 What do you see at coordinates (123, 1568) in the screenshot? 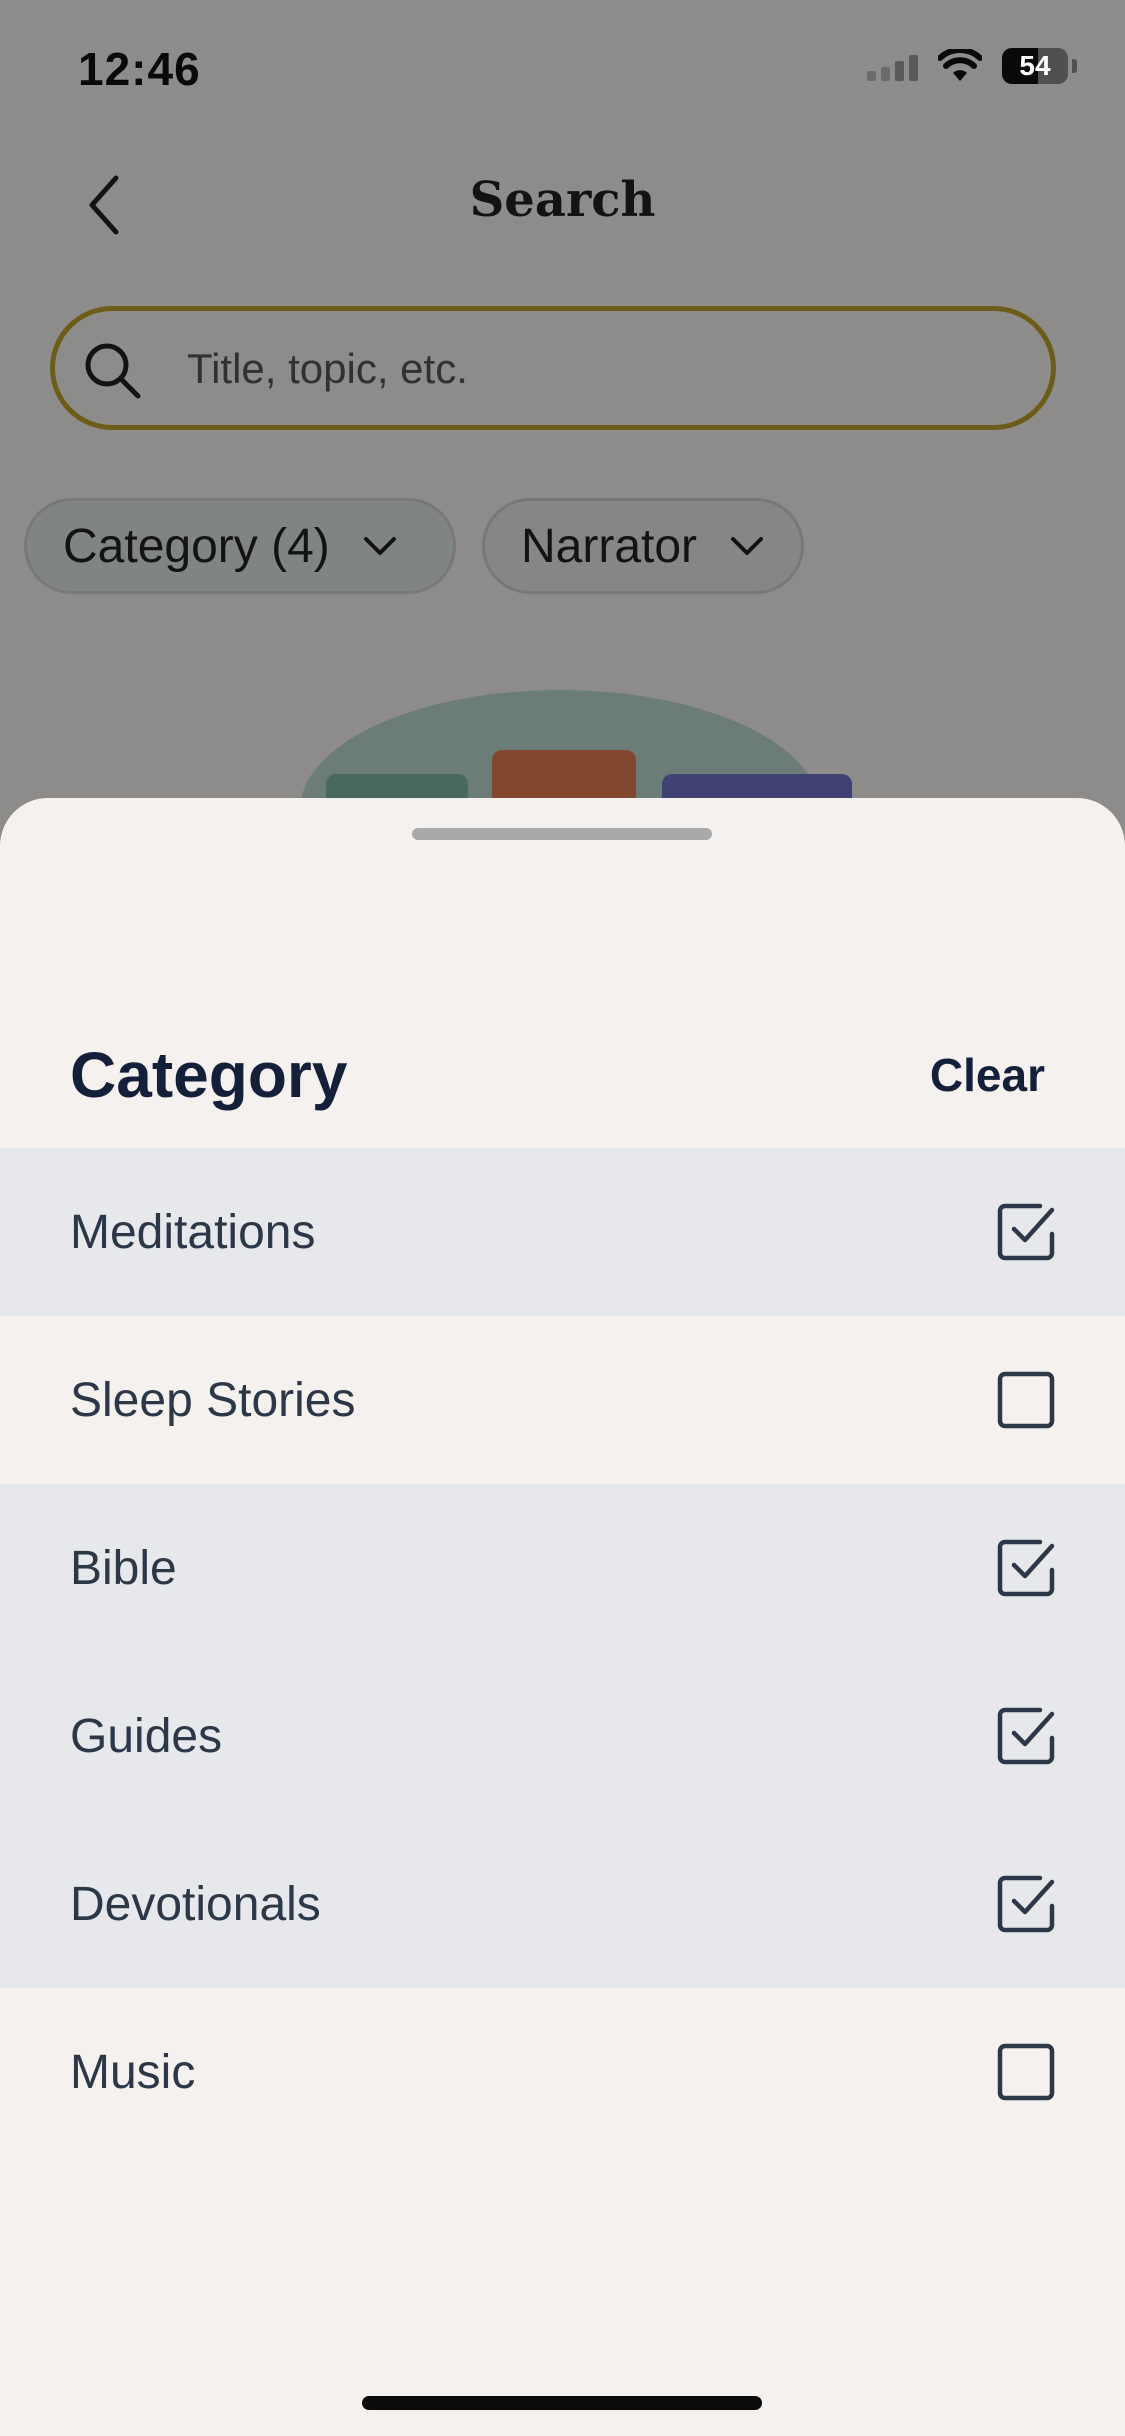
I see `option-label: Bible` at bounding box center [123, 1568].